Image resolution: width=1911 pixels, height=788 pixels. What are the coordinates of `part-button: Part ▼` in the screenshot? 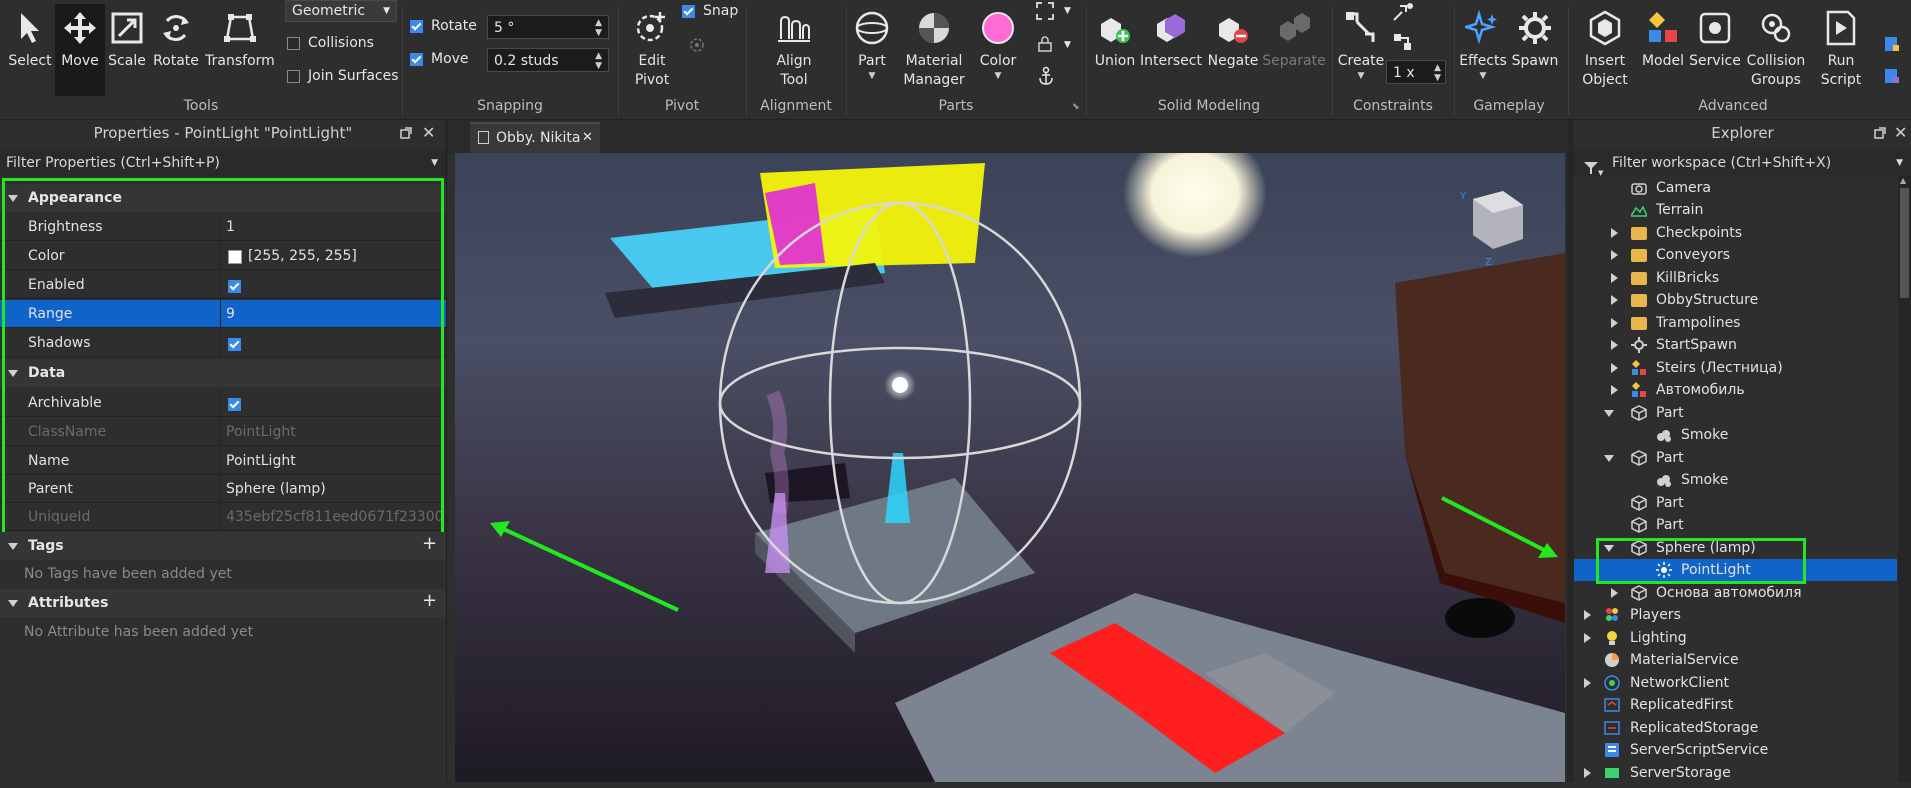 It's located at (872, 50).